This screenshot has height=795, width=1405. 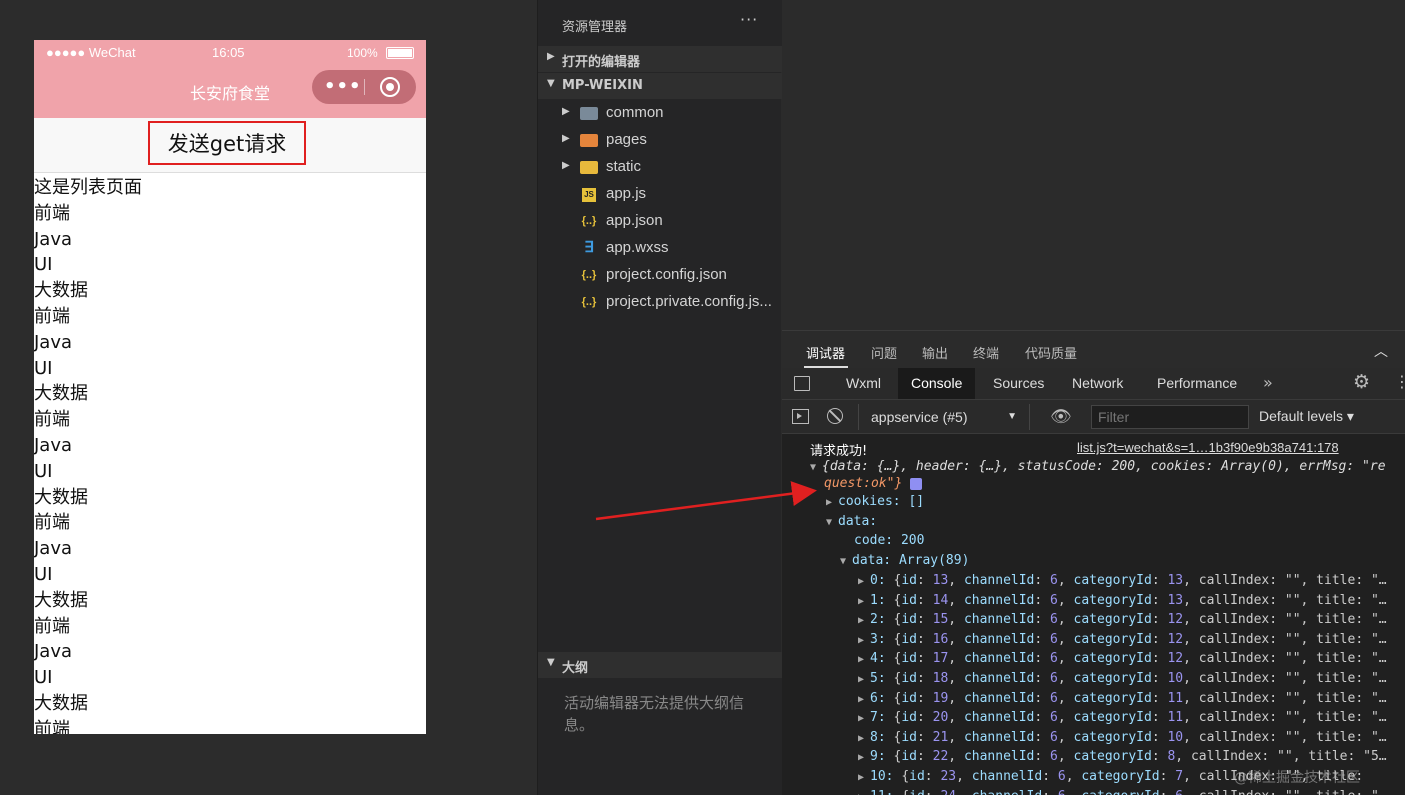 I want to click on project-section: ▼ MP-WEIXIN, so click(x=660, y=86).